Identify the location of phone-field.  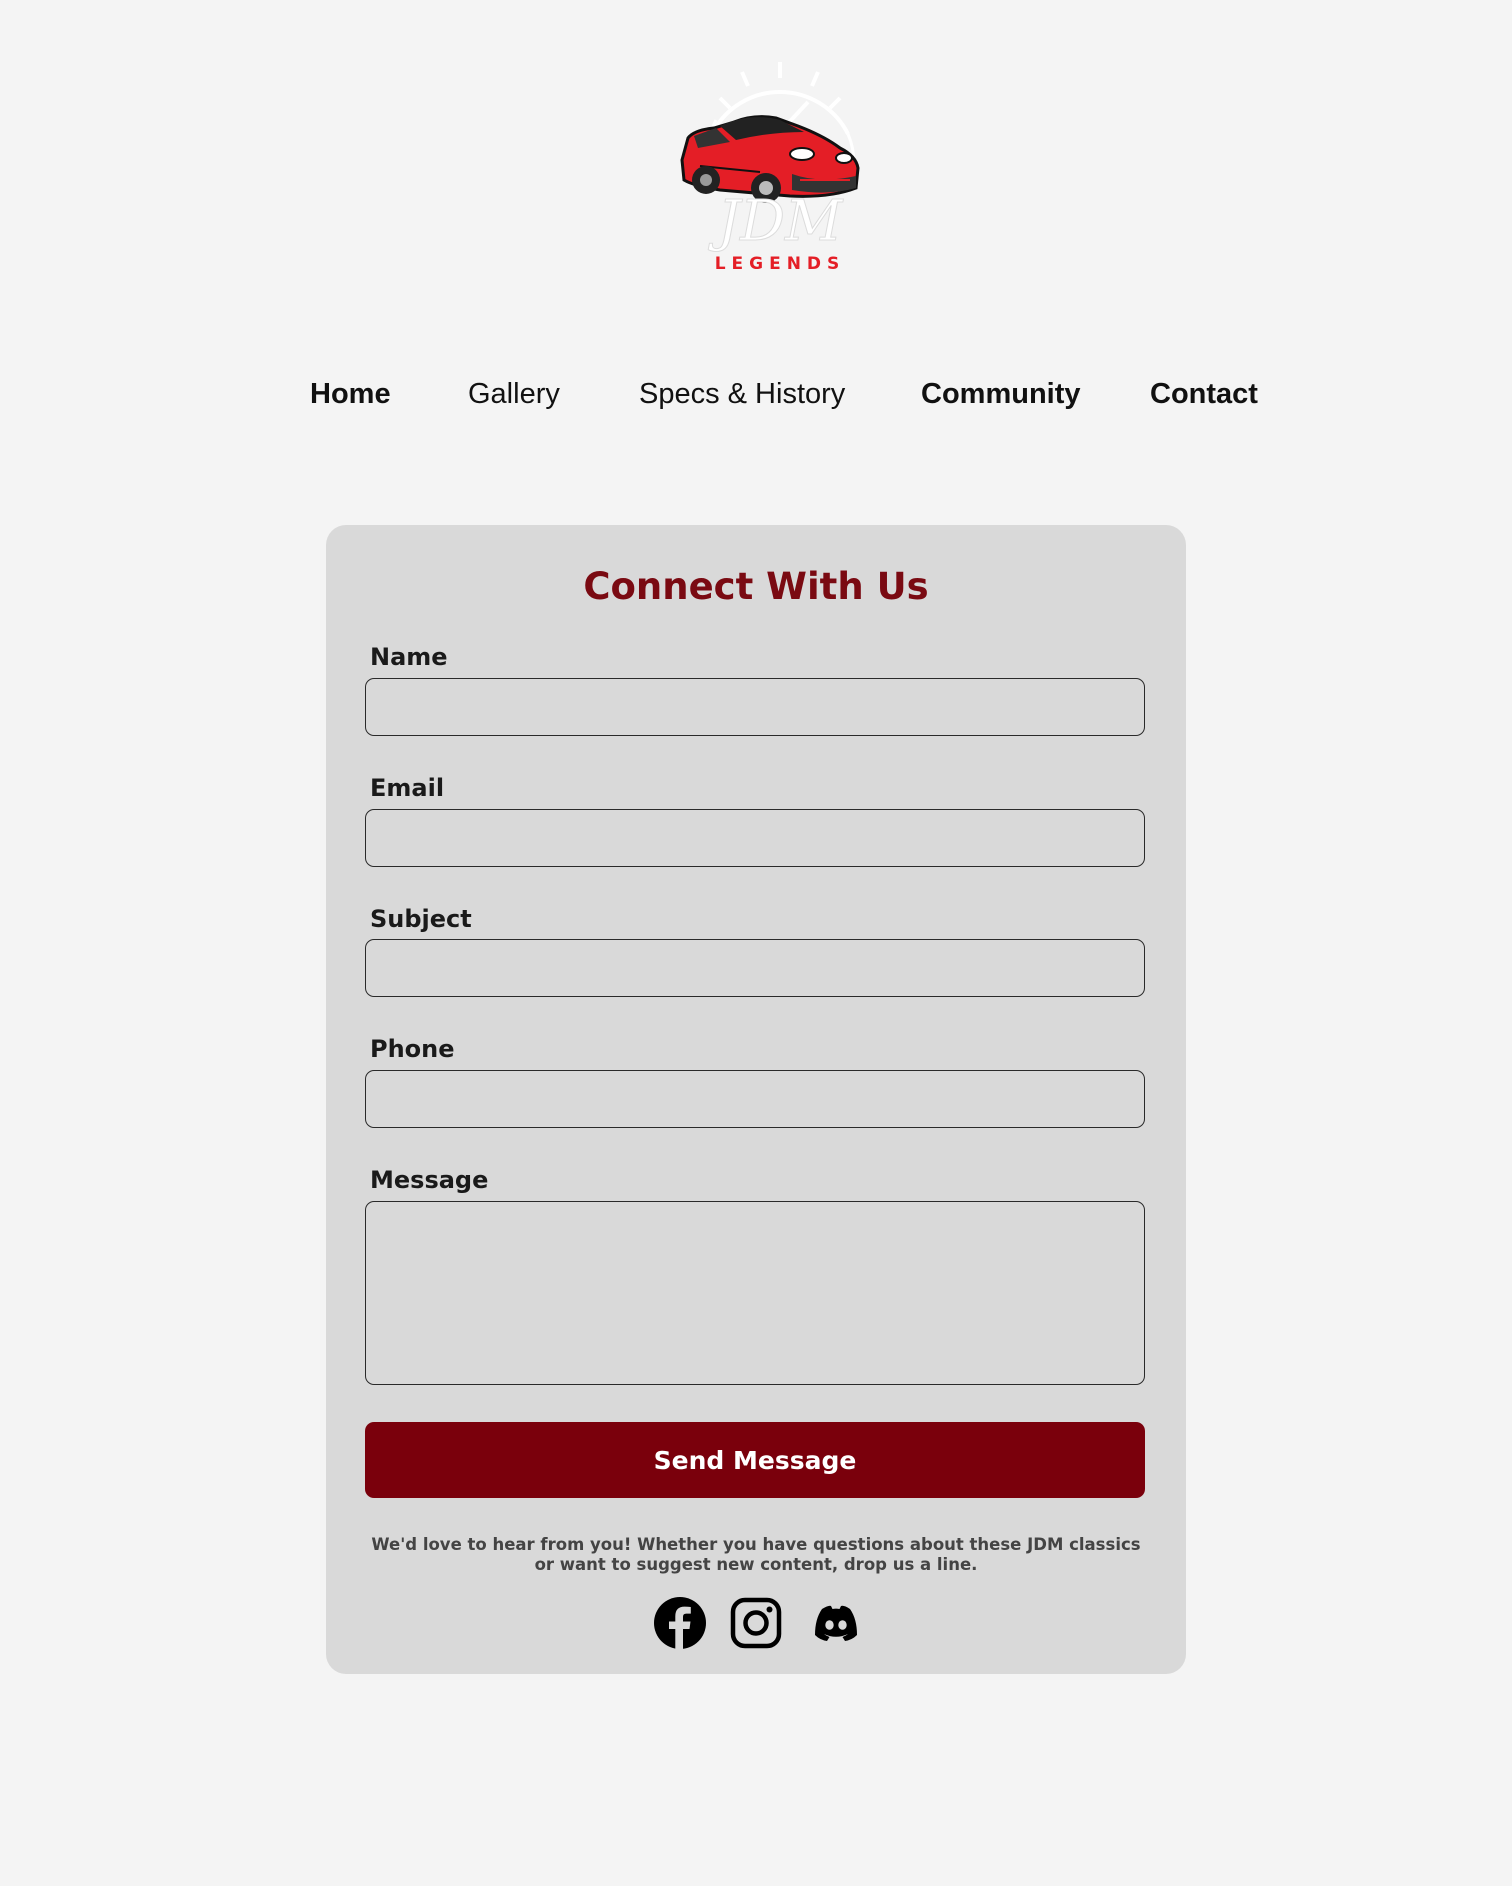
(755, 1099).